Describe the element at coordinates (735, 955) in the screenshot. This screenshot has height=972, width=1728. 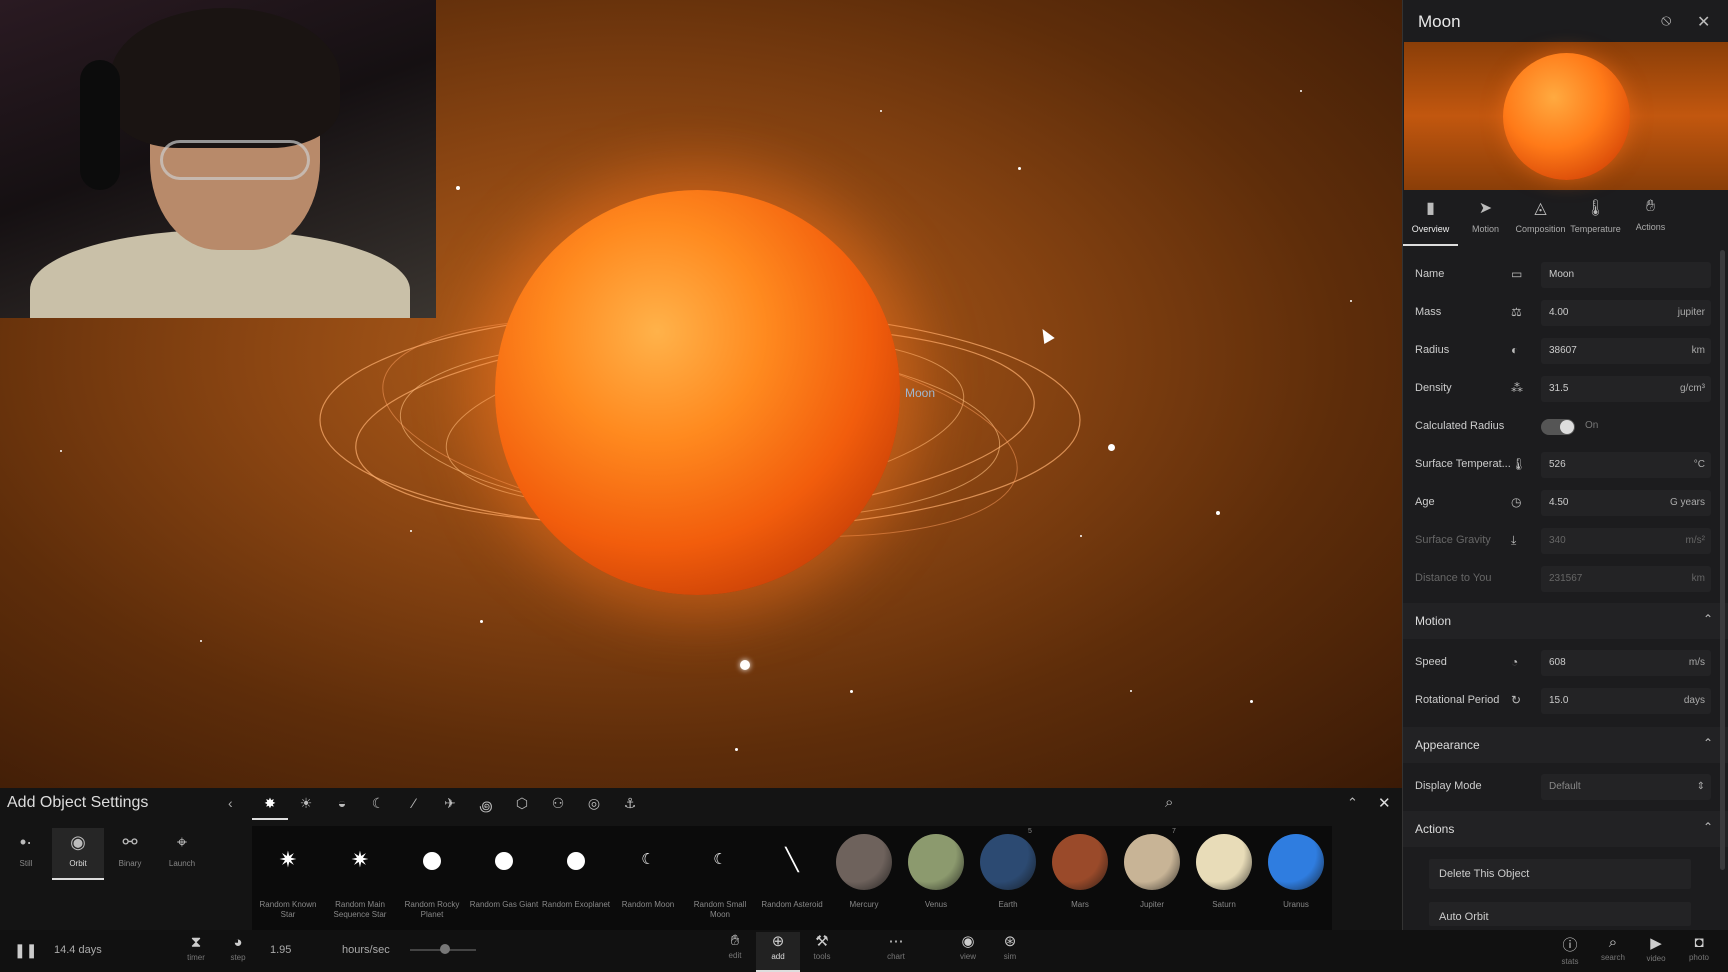
I see `button-label: edit` at that location.